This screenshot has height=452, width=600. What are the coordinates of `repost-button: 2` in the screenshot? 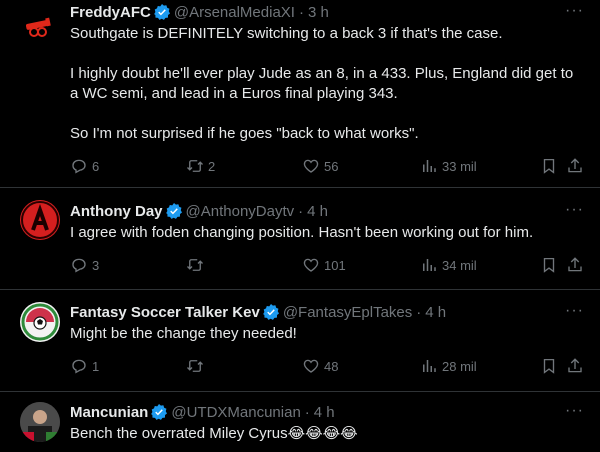 It's located at (200, 166).